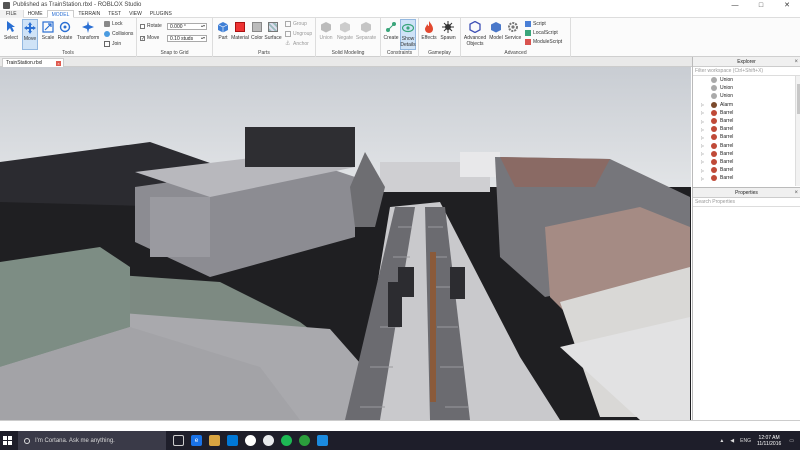 The image size is (800, 450). What do you see at coordinates (118, 34) in the screenshot?
I see `collisions-toggle: Collisions` at bounding box center [118, 34].